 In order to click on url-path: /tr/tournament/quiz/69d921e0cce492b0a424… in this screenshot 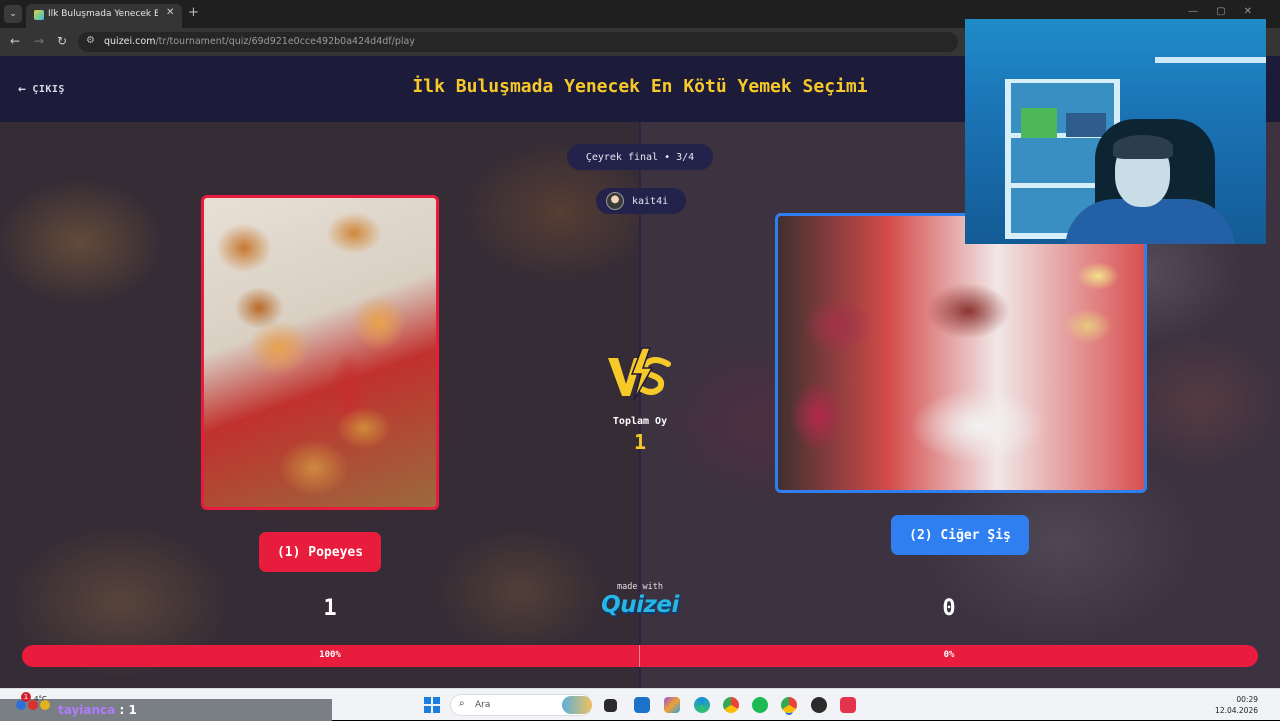, I will do `click(285, 41)`.